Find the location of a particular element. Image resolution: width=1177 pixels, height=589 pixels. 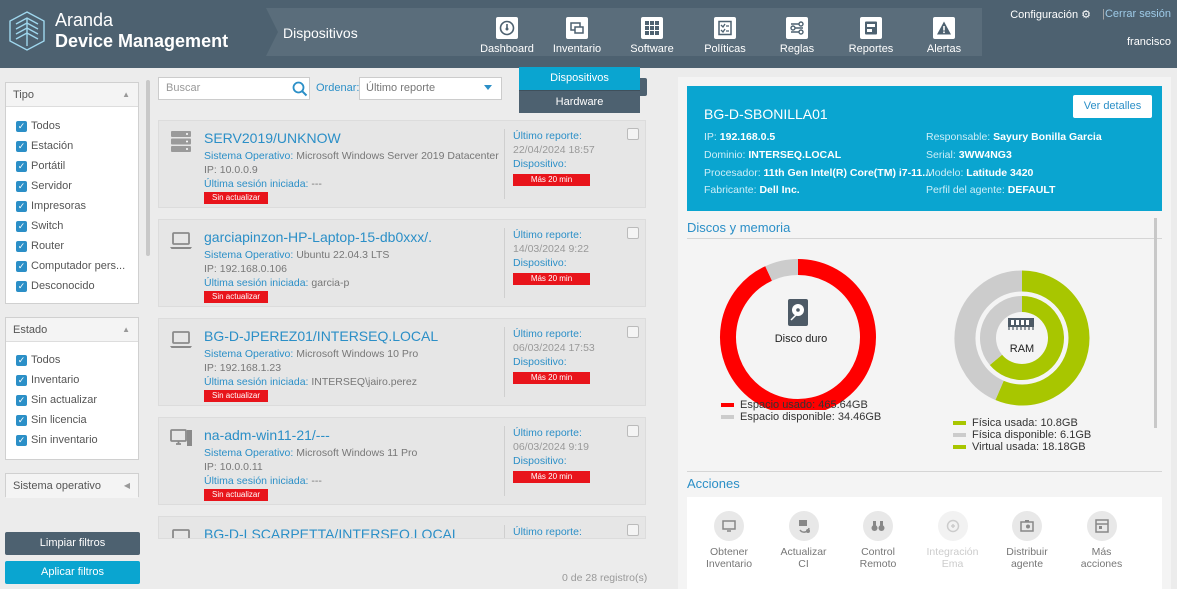

nav-reportes: Reportes is located at coordinates (871, 32).